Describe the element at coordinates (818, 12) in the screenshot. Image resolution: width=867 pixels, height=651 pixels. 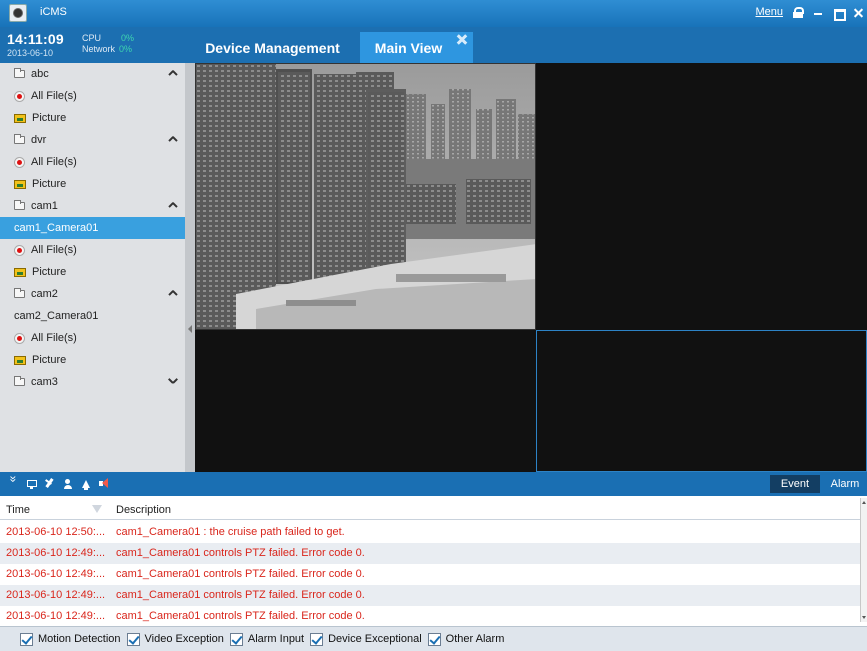
I see `minimize-icon` at that location.